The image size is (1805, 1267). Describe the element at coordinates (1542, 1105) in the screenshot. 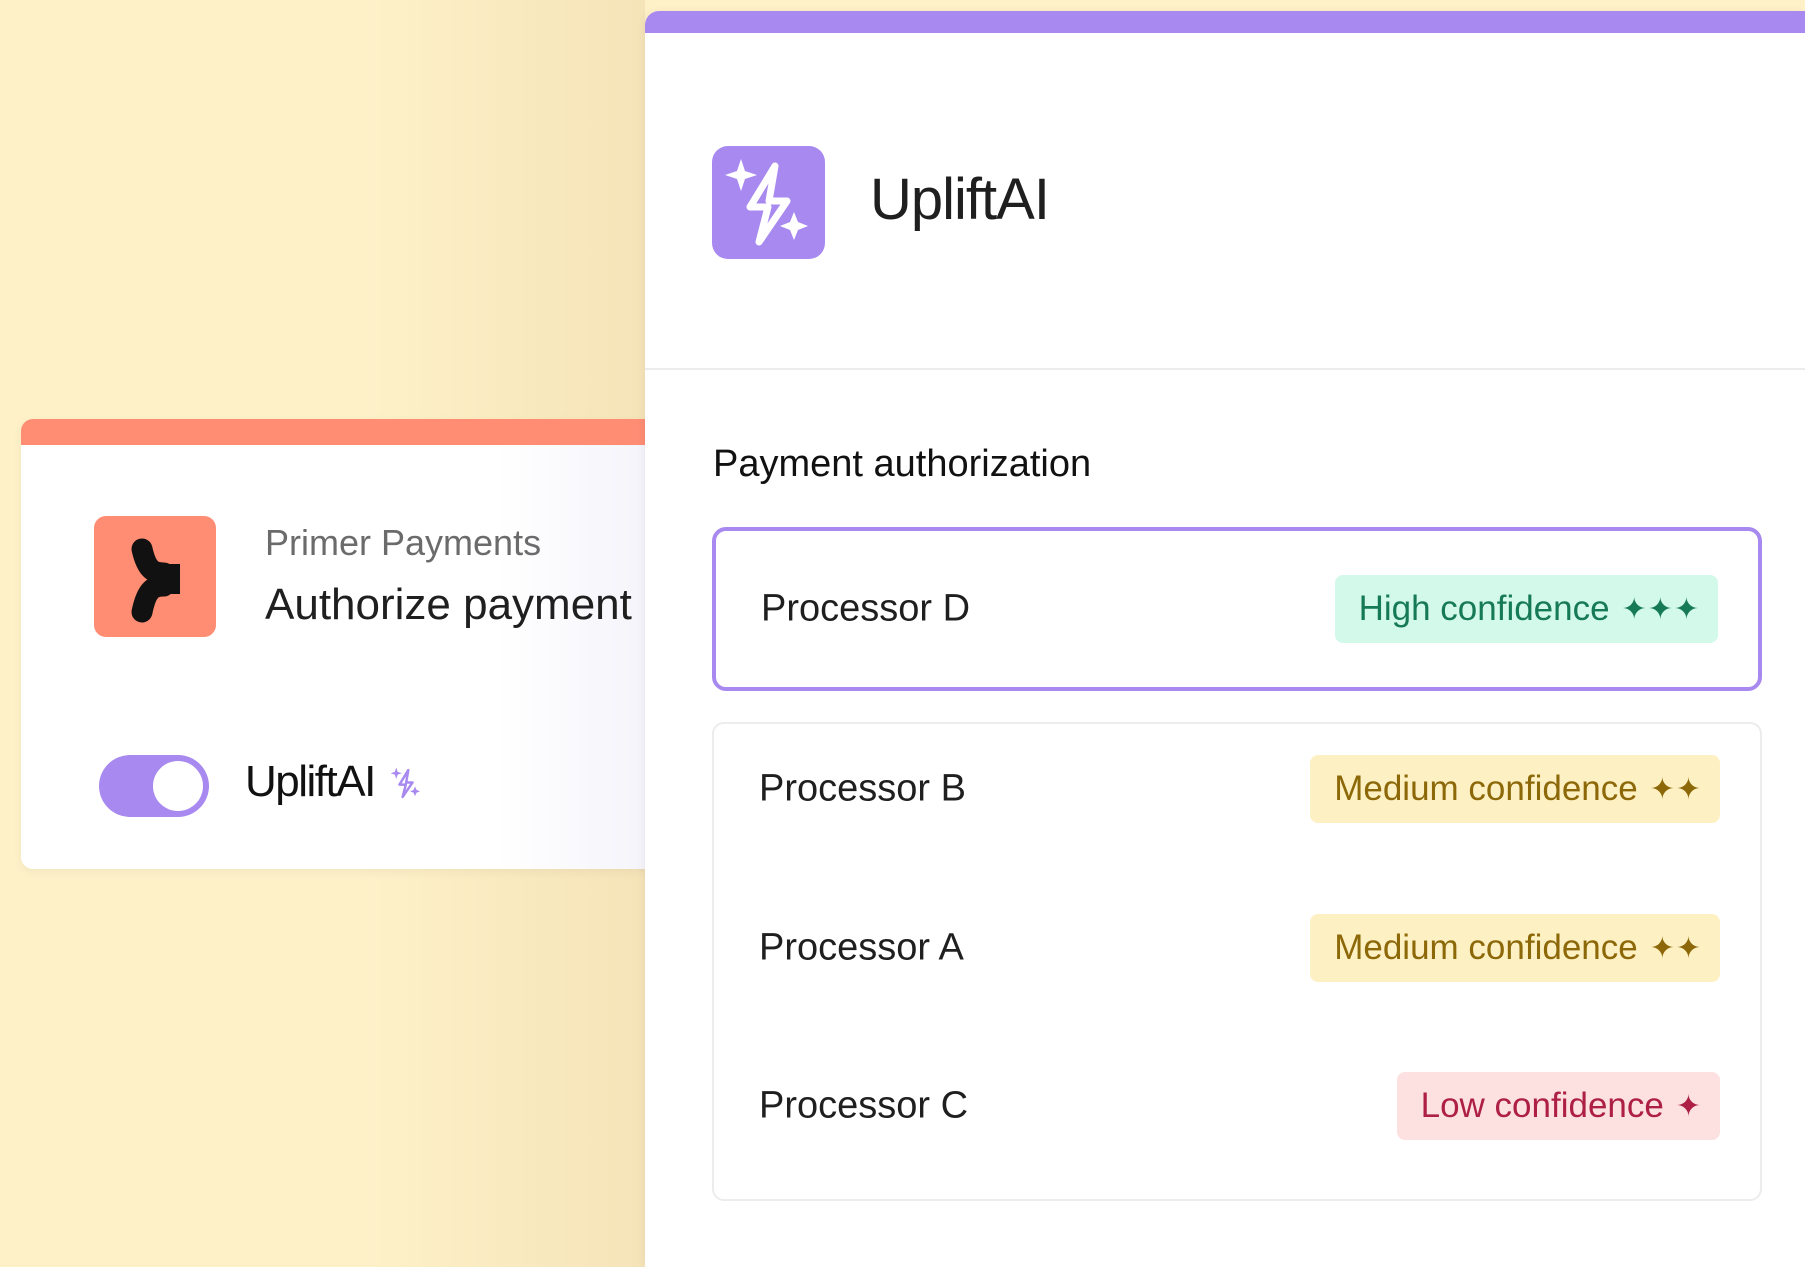

I see `confidence-label: Low confidence` at that location.